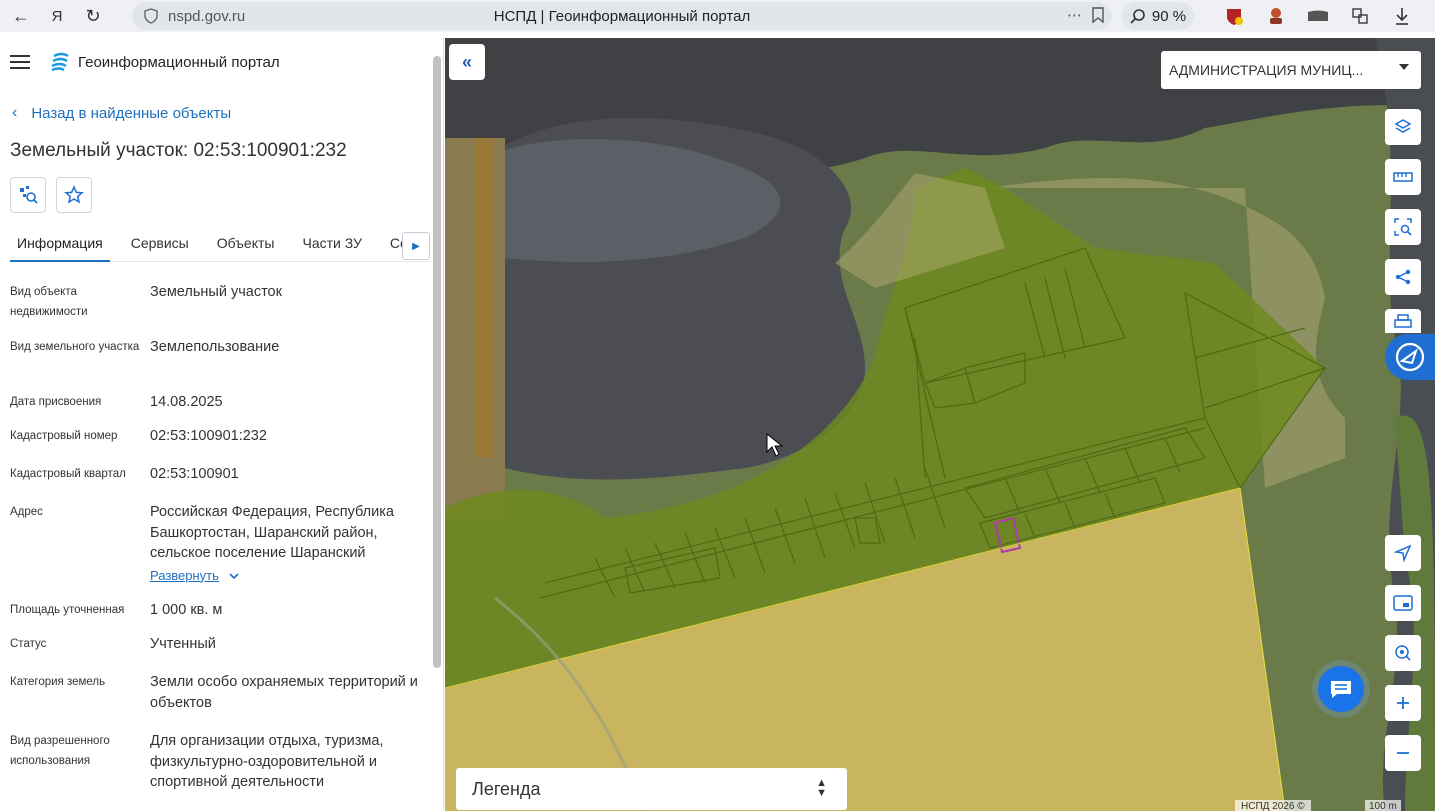 The width and height of the screenshot is (1435, 811). What do you see at coordinates (416, 246) in the screenshot?
I see `tabs-scroll-right-button: ▶` at bounding box center [416, 246].